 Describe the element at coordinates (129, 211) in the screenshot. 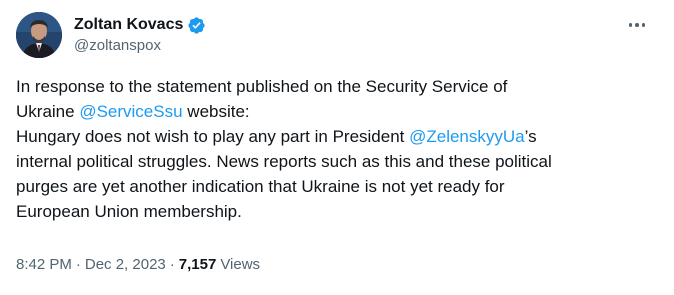

I see `tweet-text-line: European Union membership.` at that location.